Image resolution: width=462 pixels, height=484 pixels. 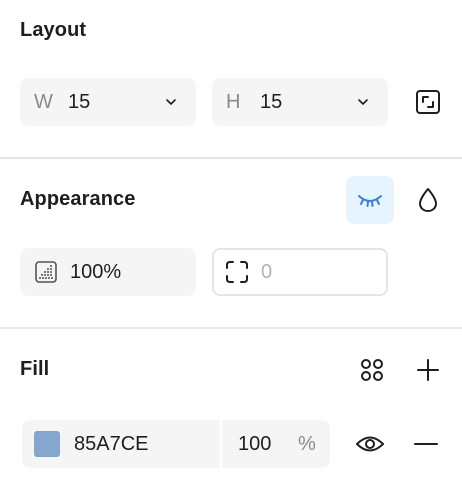 I want to click on blend-mode-button, so click(x=428, y=200).